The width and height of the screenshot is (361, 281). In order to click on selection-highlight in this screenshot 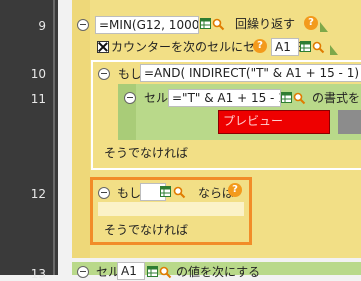, I will do `click(171, 211)`.